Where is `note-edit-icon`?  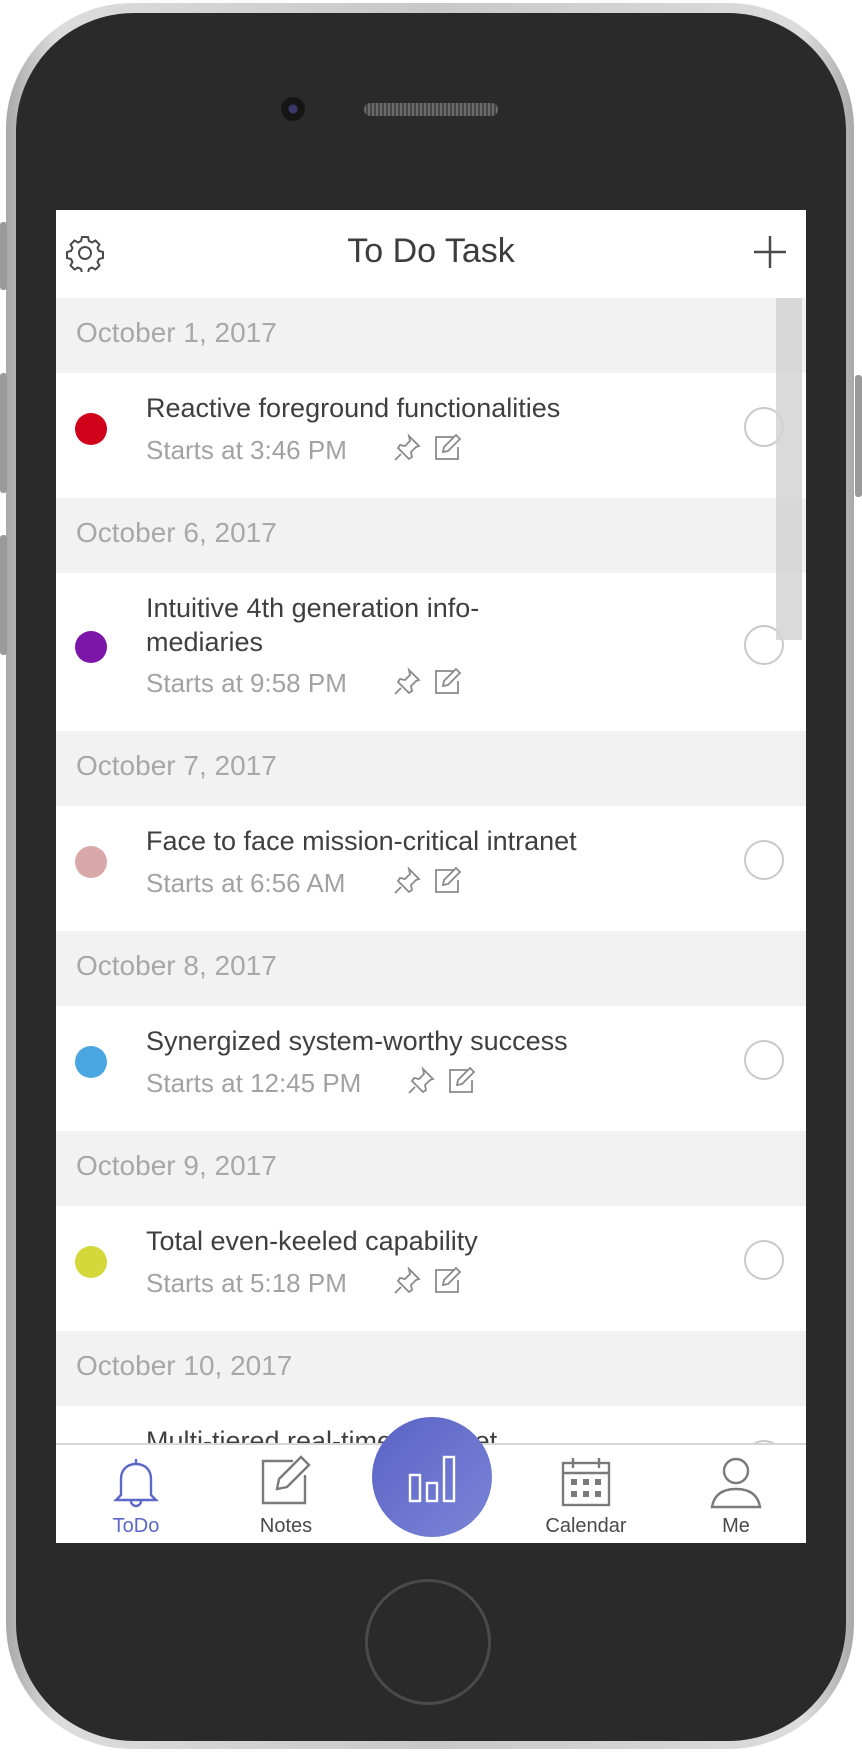 note-edit-icon is located at coordinates (286, 1480).